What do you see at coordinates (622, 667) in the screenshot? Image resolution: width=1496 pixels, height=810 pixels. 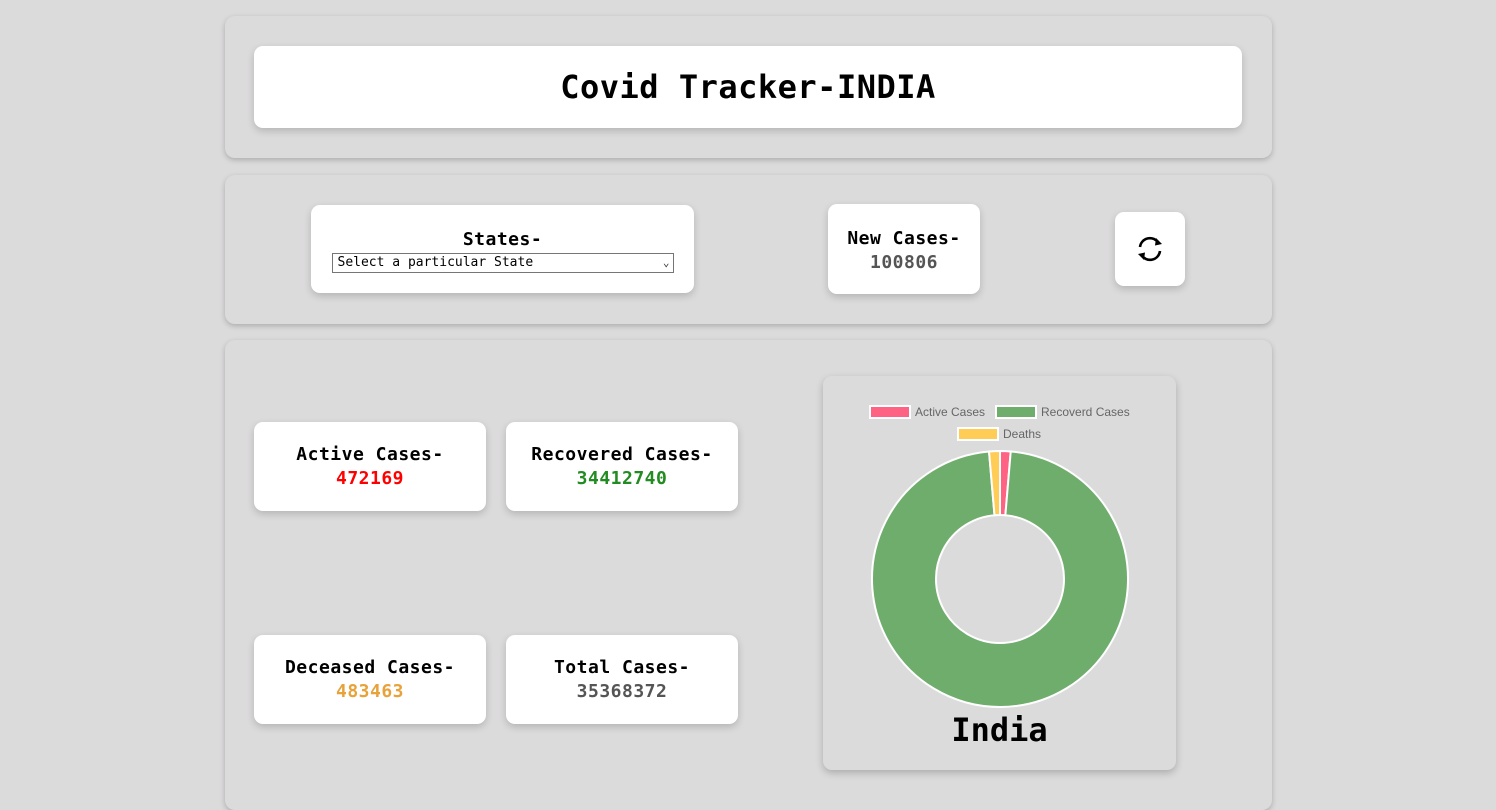 I see `total-cases-label: Total Cases-` at bounding box center [622, 667].